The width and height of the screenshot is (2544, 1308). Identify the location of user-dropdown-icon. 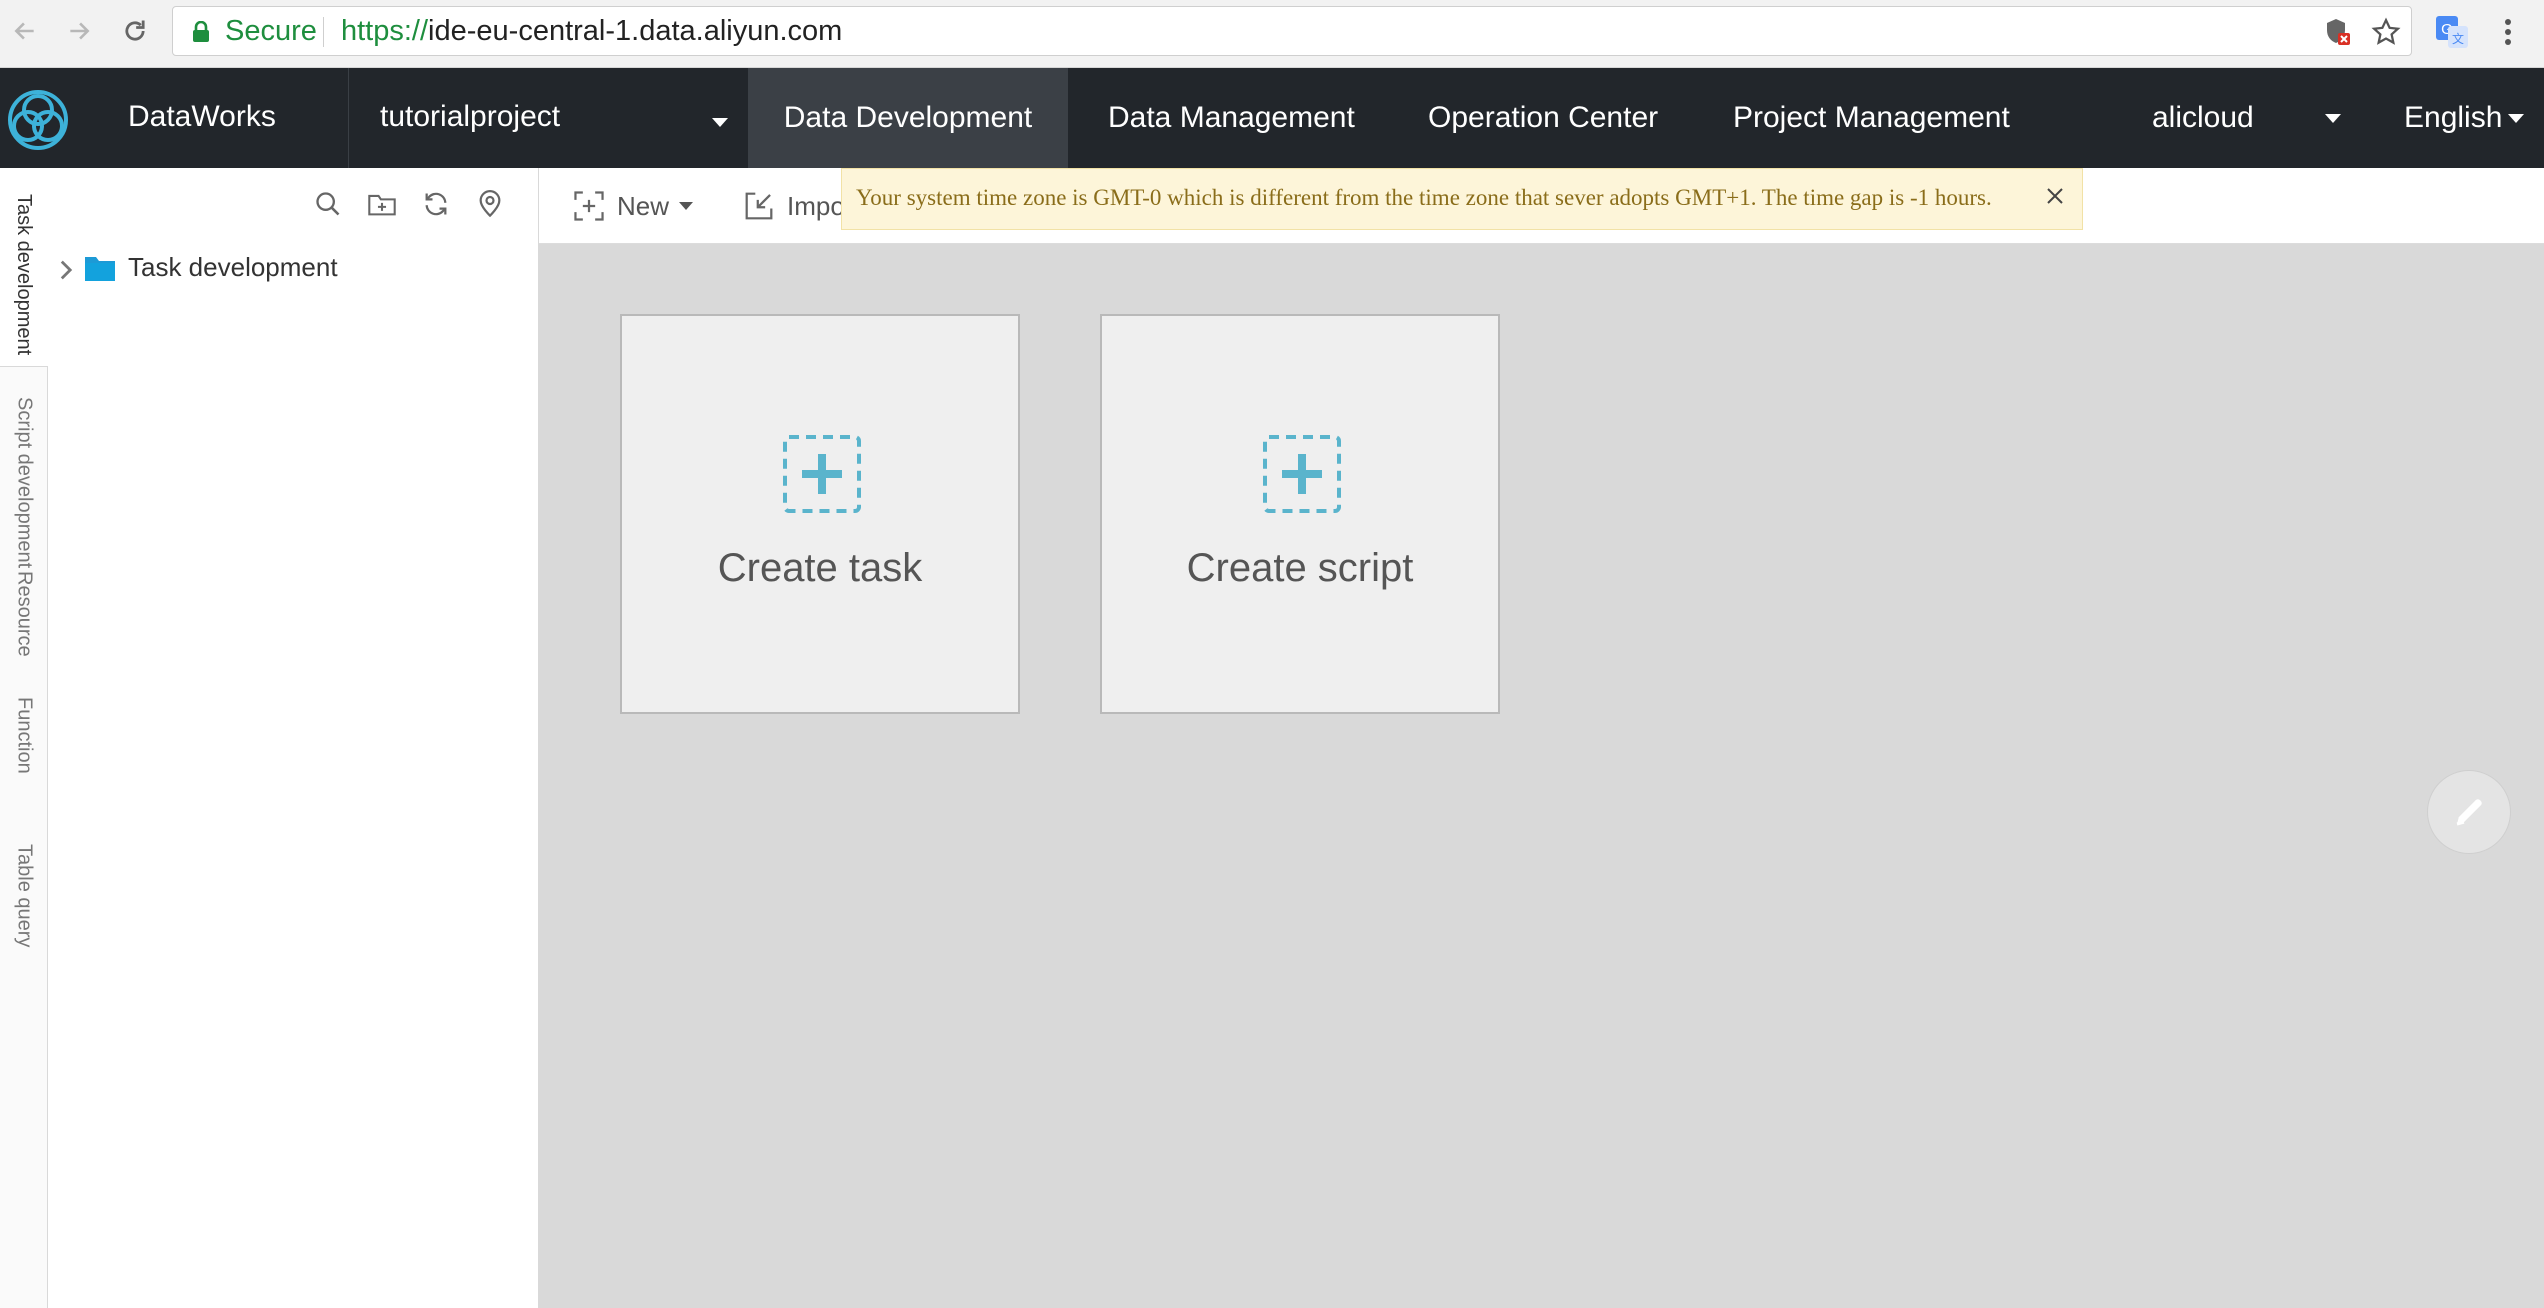
(2333, 118).